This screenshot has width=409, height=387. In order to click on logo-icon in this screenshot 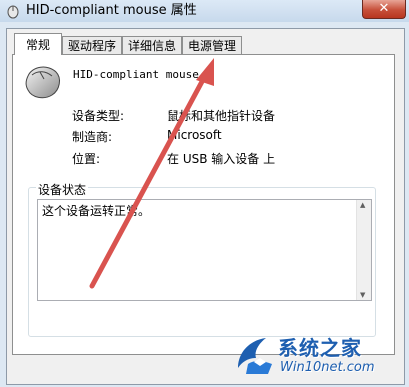, I will do `click(255, 356)`.